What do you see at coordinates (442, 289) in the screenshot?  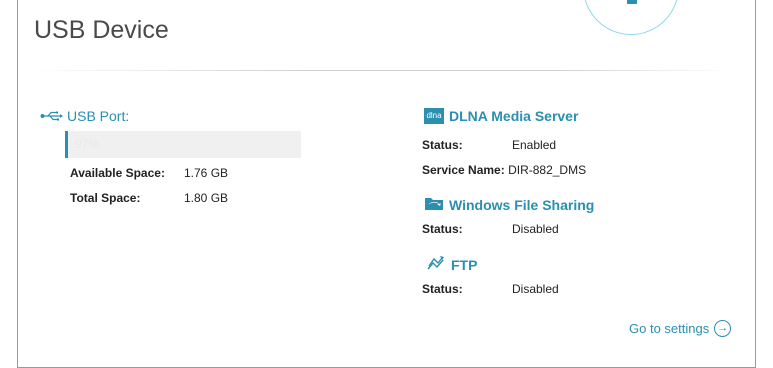 I see `ftp-status-label: Status:` at bounding box center [442, 289].